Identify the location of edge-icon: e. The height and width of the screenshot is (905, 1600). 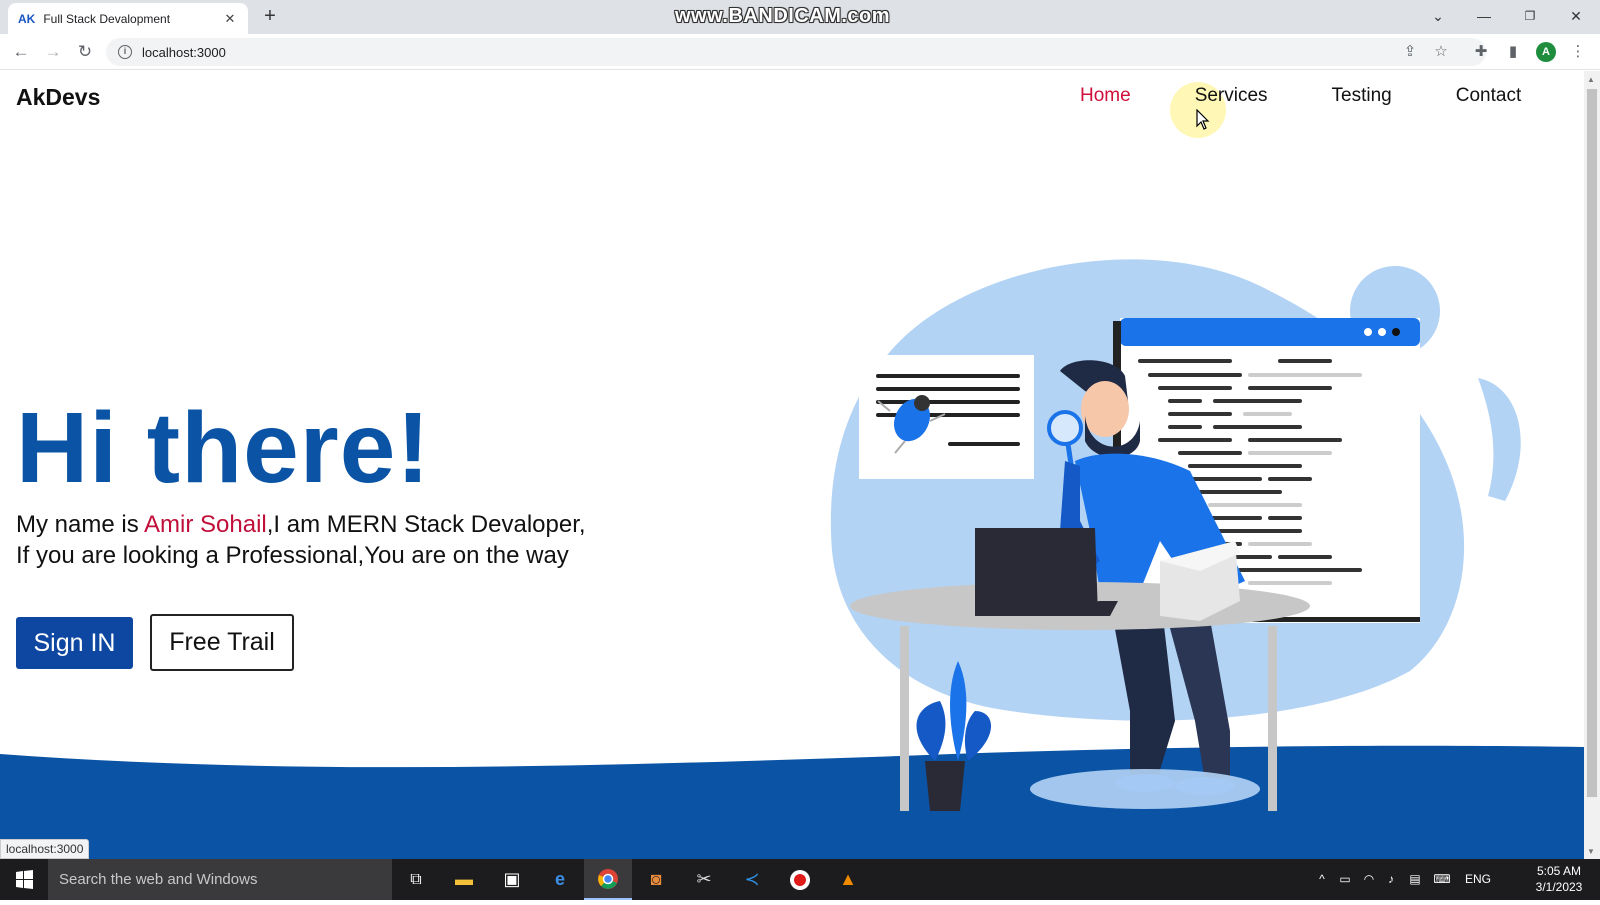
(560, 879).